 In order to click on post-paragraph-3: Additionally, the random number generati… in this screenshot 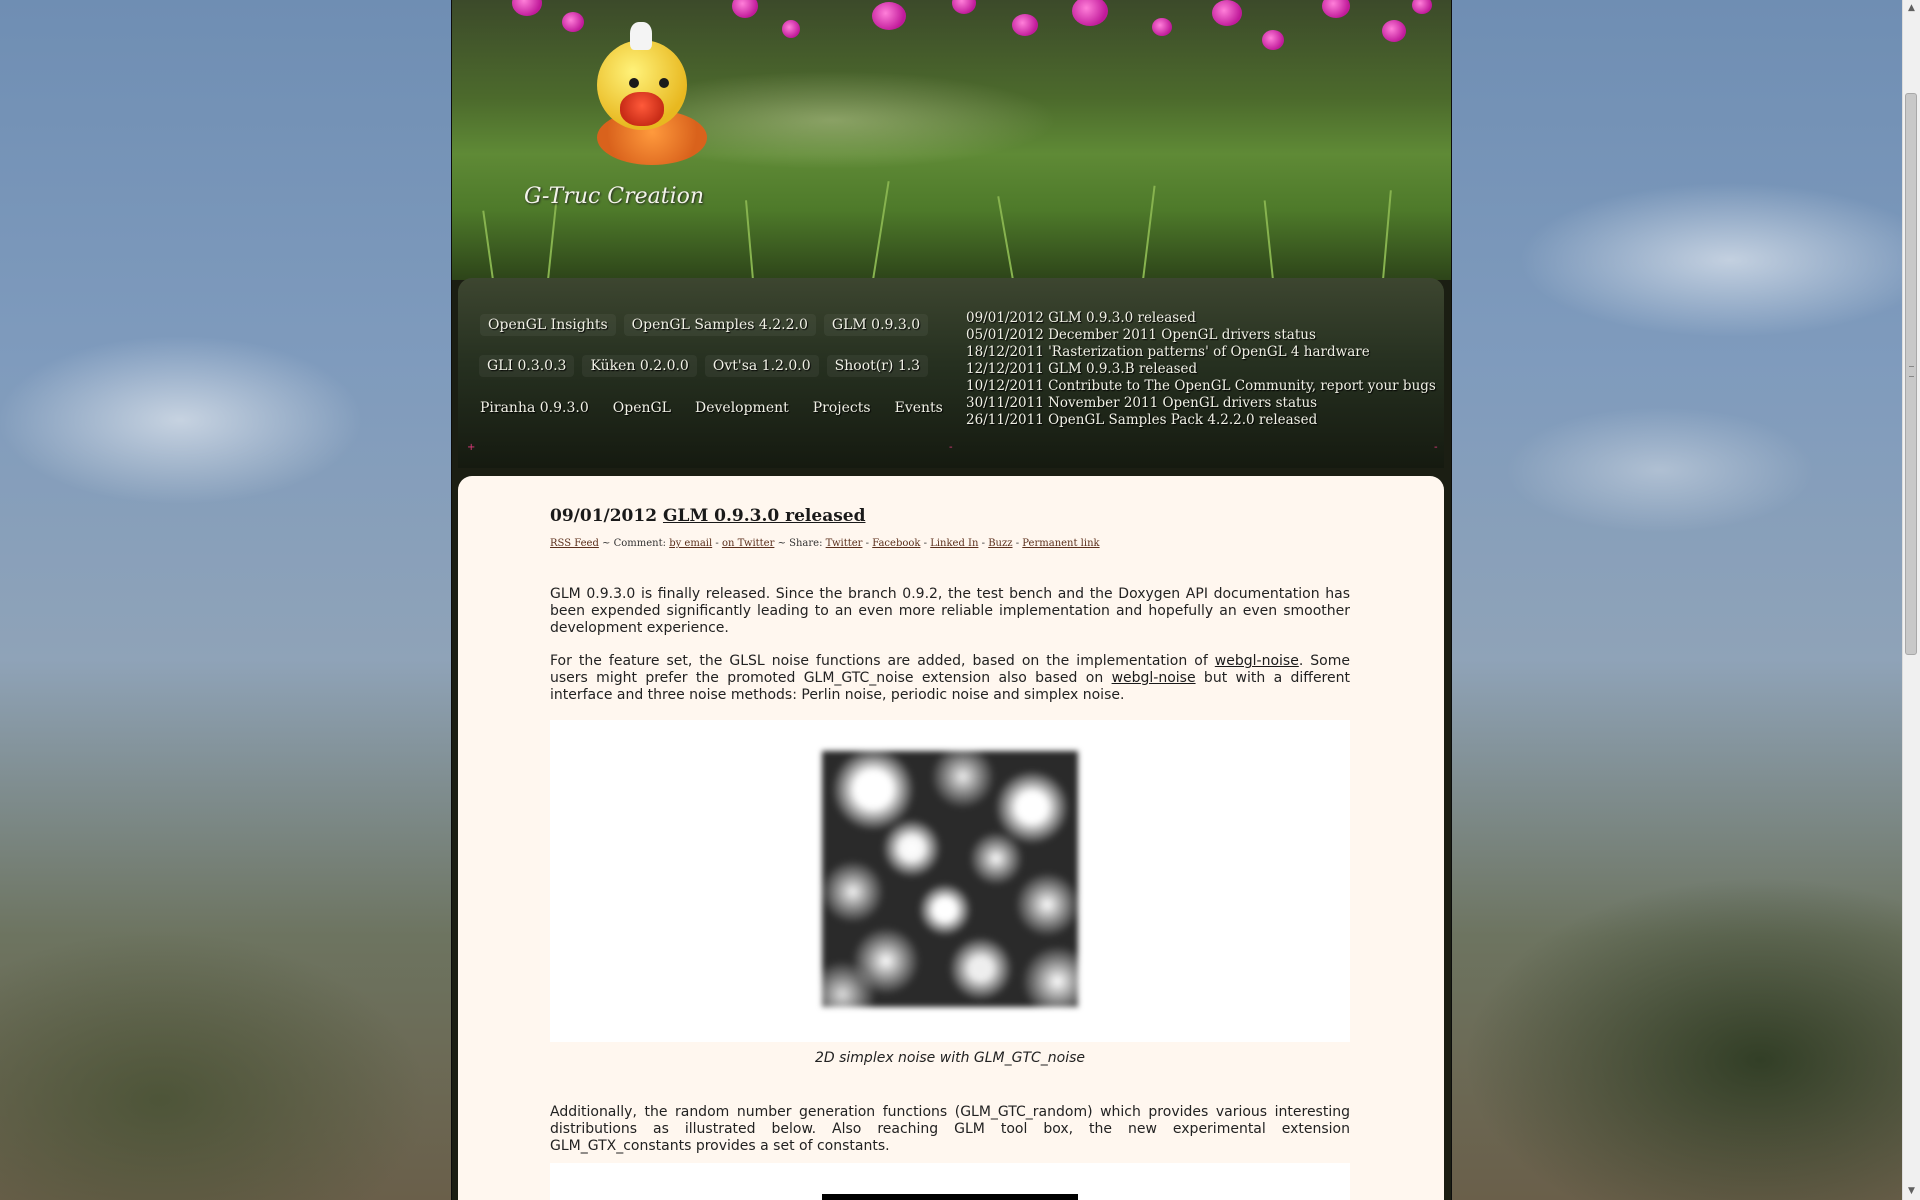, I will do `click(950, 1129)`.